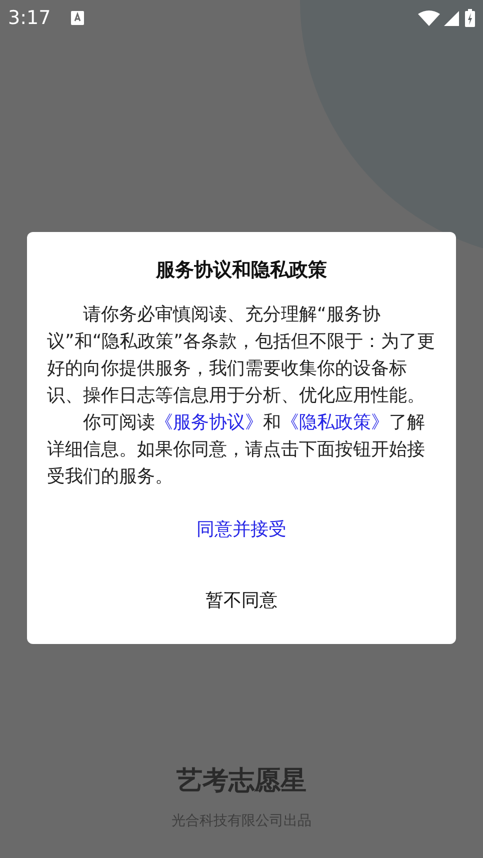 The width and height of the screenshot is (483, 858). Describe the element at coordinates (29, 18) in the screenshot. I see `status-time: 3:17` at that location.